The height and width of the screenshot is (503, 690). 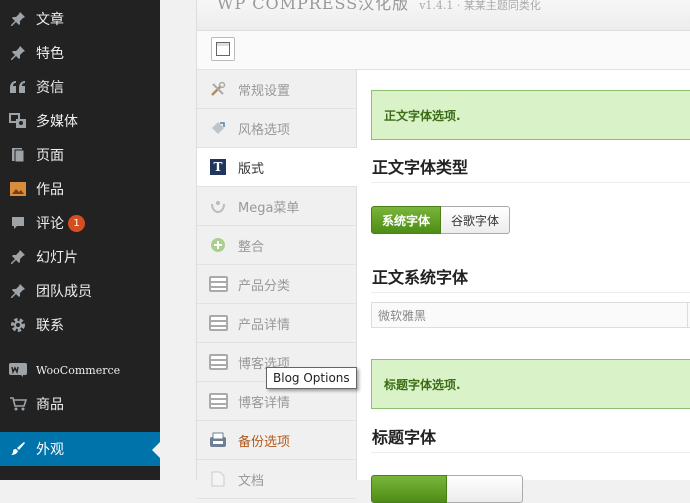 What do you see at coordinates (530, 115) in the screenshot?
I see `body-font-notice: 正文字体选项.` at bounding box center [530, 115].